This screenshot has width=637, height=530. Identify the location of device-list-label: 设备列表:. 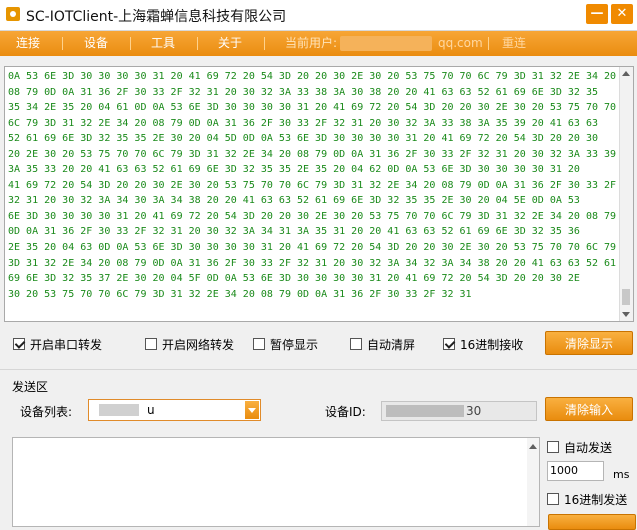
(46, 412).